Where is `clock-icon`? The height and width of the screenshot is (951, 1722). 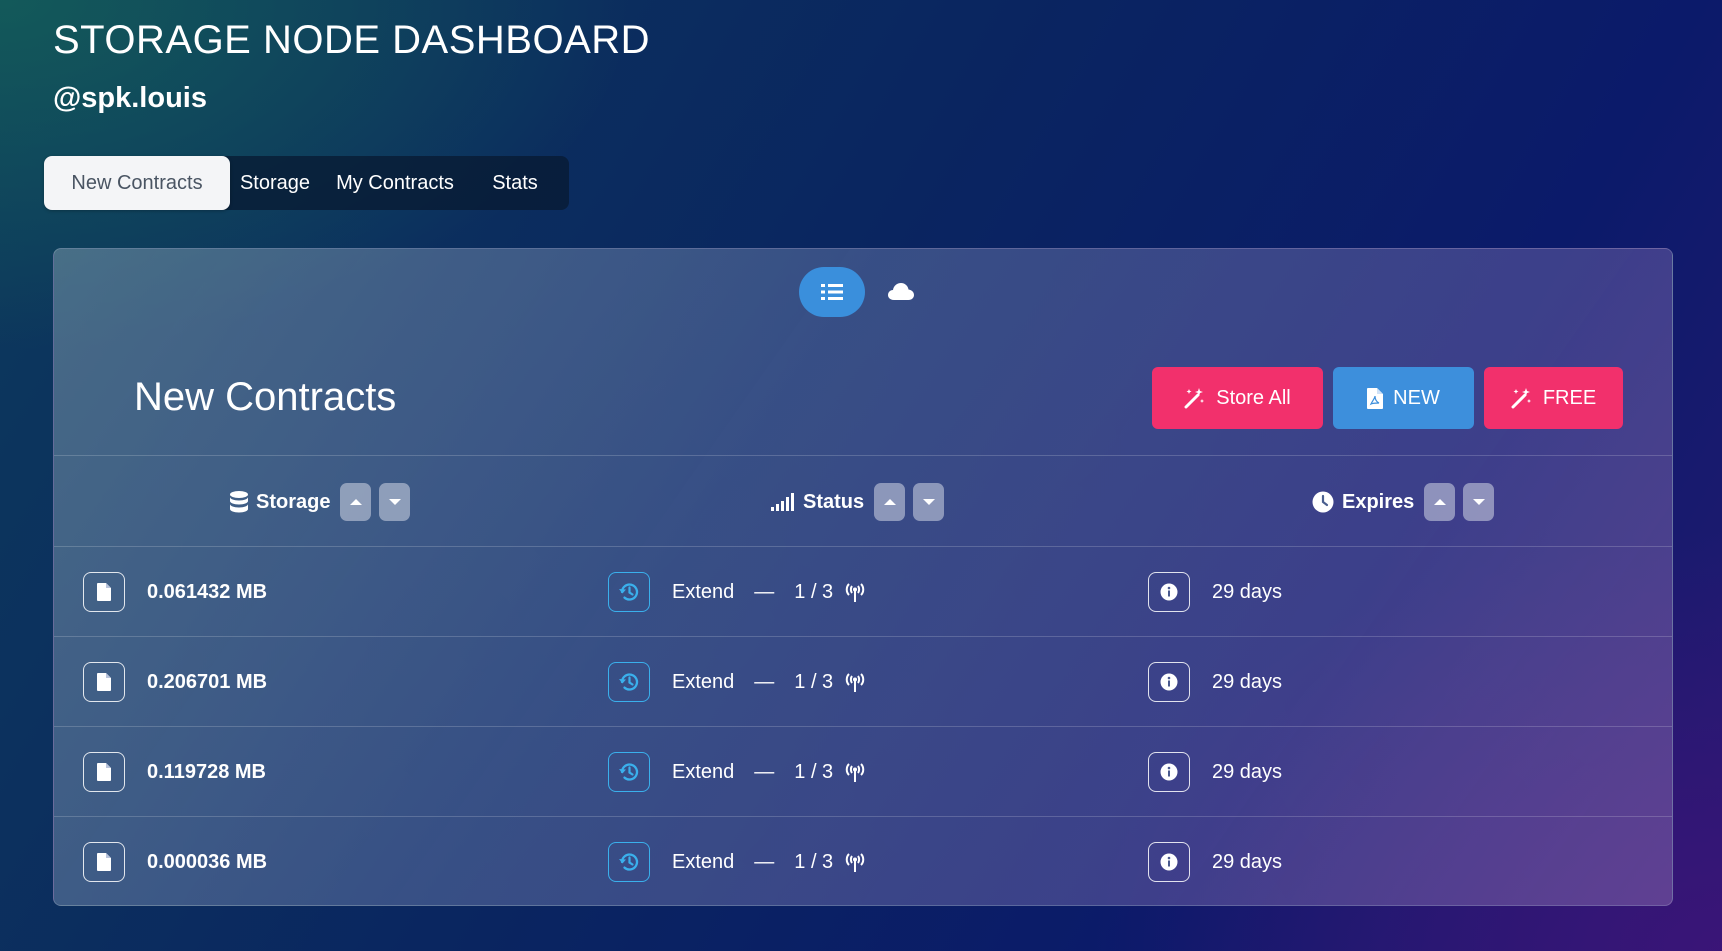
clock-icon is located at coordinates (1323, 502).